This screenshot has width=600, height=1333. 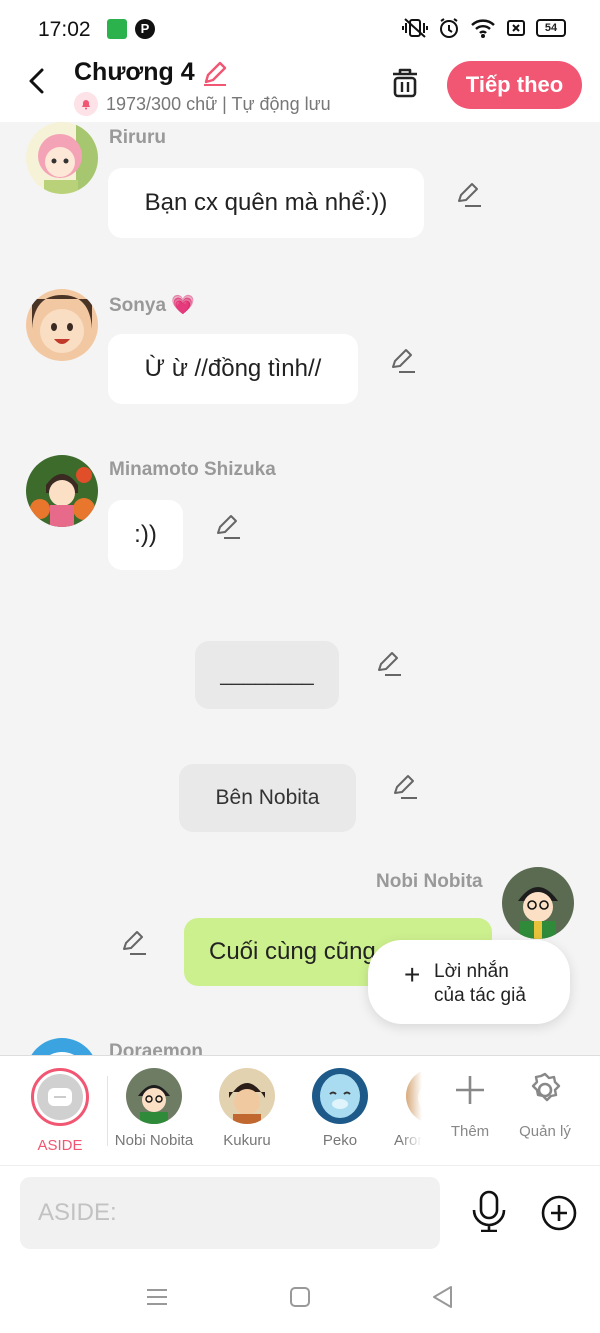 What do you see at coordinates (62, 491) in the screenshot?
I see `avatar-minamoto-shizuka` at bounding box center [62, 491].